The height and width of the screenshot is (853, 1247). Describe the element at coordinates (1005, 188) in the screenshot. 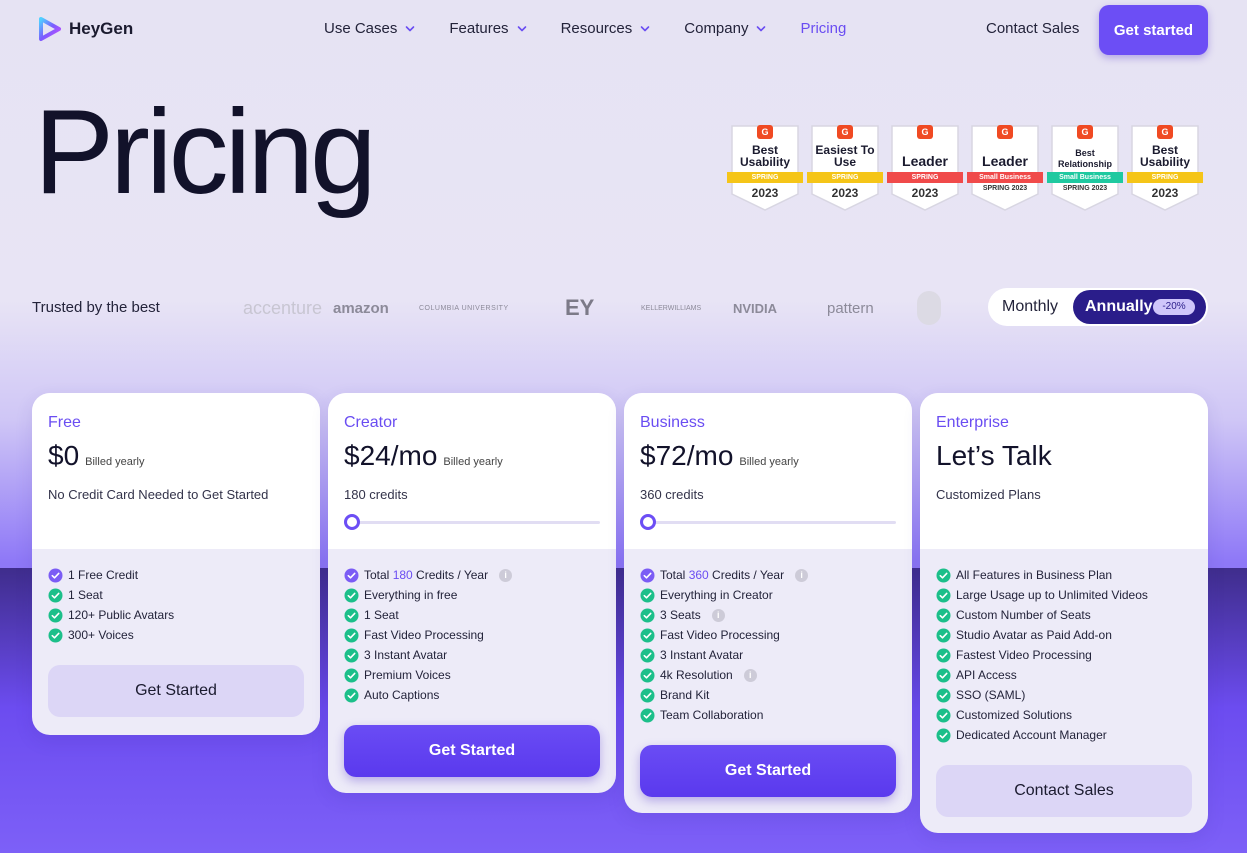

I see `badge-season: SPRING 2023` at that location.